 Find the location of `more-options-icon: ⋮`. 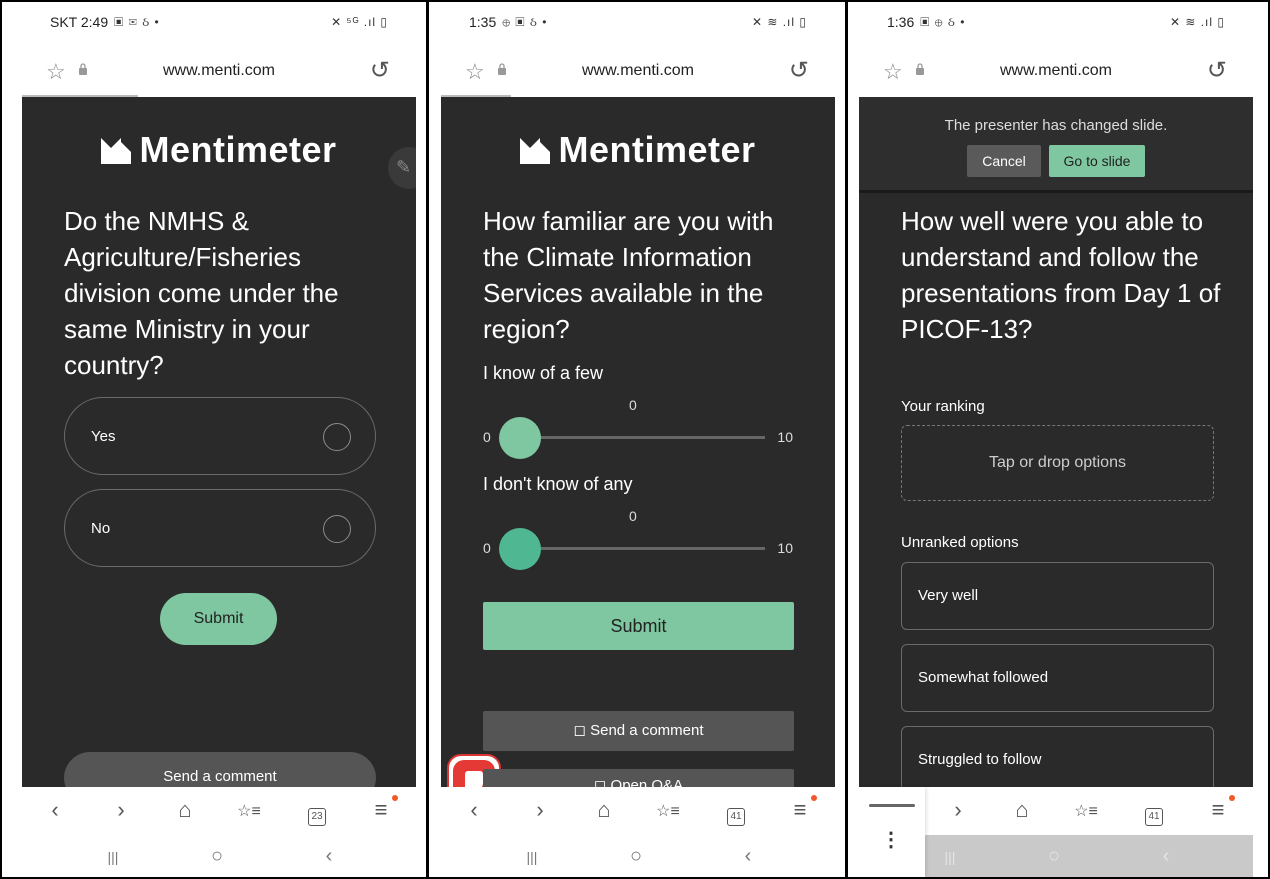

more-options-icon: ⋮ is located at coordinates (891, 839).